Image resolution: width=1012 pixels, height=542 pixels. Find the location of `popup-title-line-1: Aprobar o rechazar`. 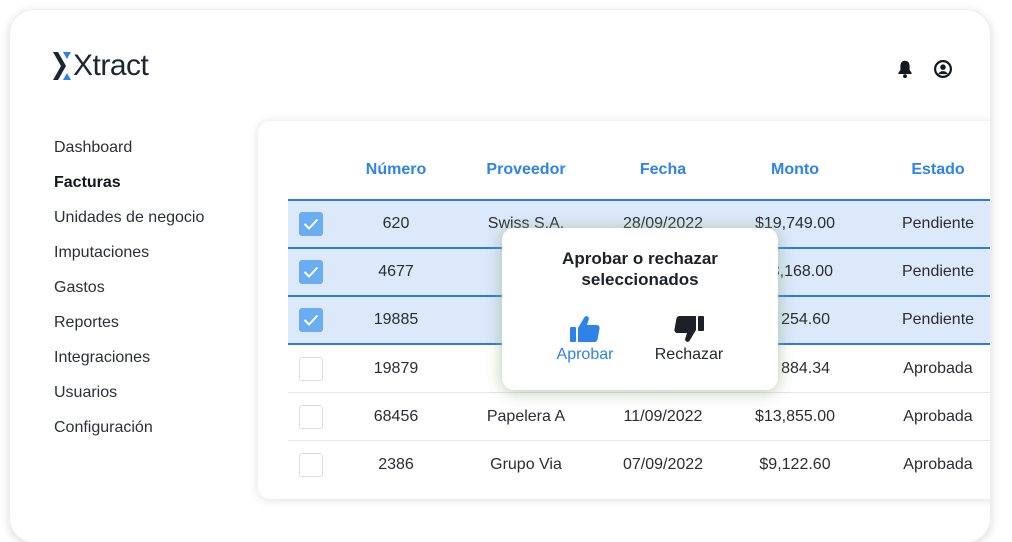

popup-title-line-1: Aprobar o rechazar is located at coordinates (640, 258).